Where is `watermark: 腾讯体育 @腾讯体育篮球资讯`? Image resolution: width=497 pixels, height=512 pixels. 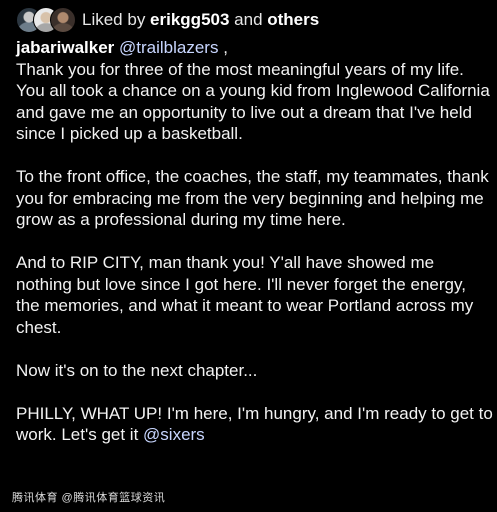 watermark: 腾讯体育 @腾讯体育篮球资讯 is located at coordinates (89, 498).